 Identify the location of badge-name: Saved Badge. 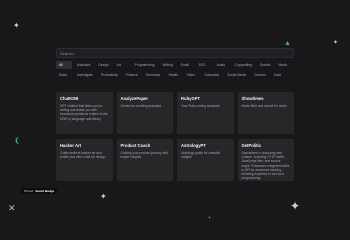
(45, 191).